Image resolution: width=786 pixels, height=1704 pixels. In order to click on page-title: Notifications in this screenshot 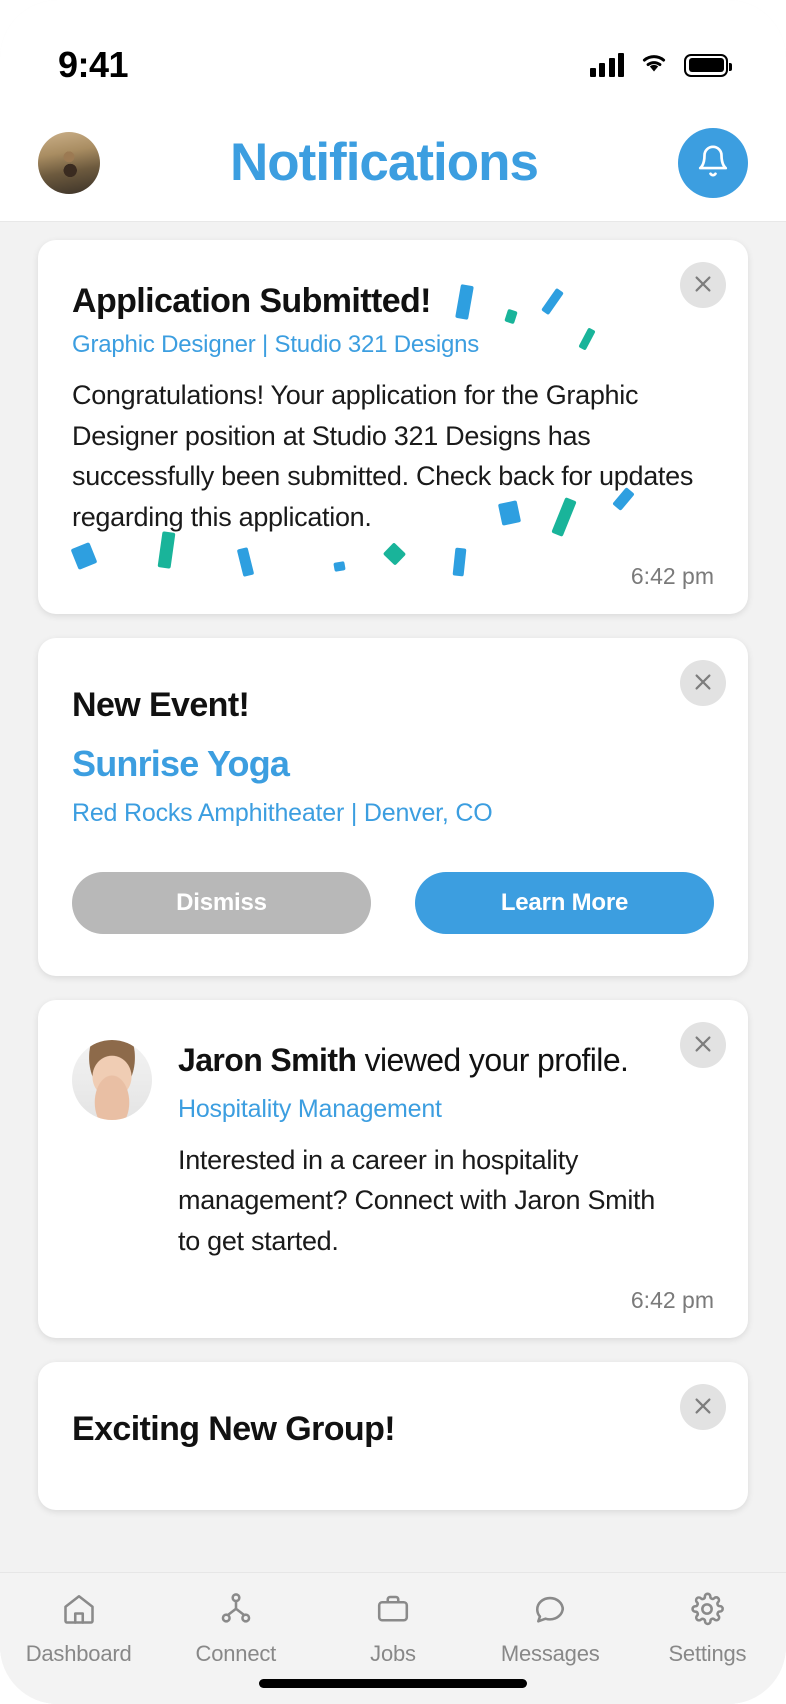, I will do `click(384, 162)`.